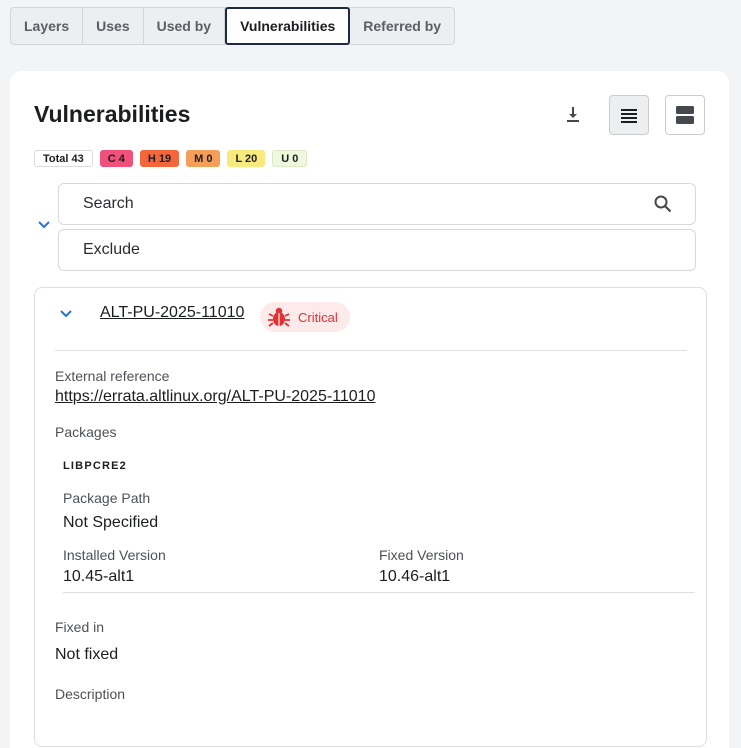 The image size is (741, 748). I want to click on tab-layers: Layers, so click(47, 26).